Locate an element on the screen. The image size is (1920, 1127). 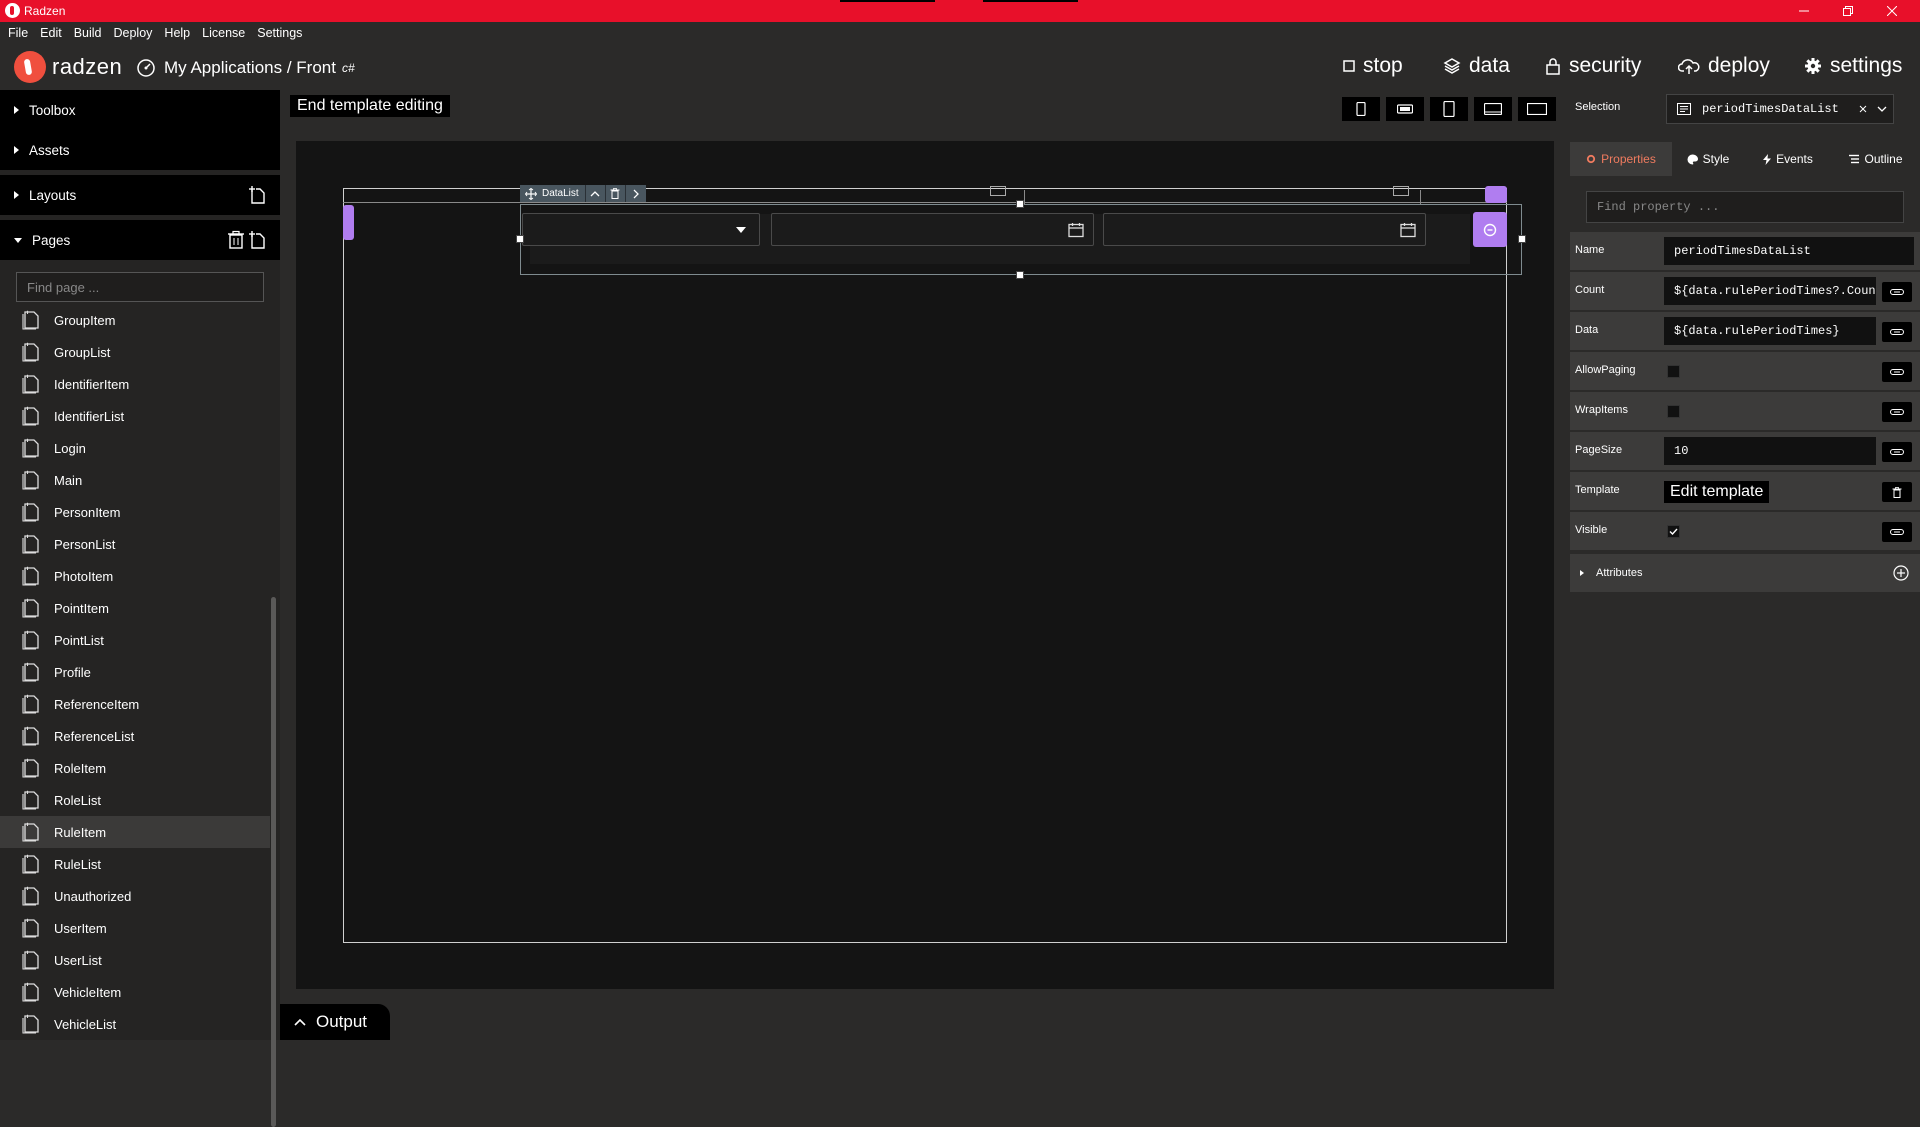
page-item: RuleList is located at coordinates (135, 864).